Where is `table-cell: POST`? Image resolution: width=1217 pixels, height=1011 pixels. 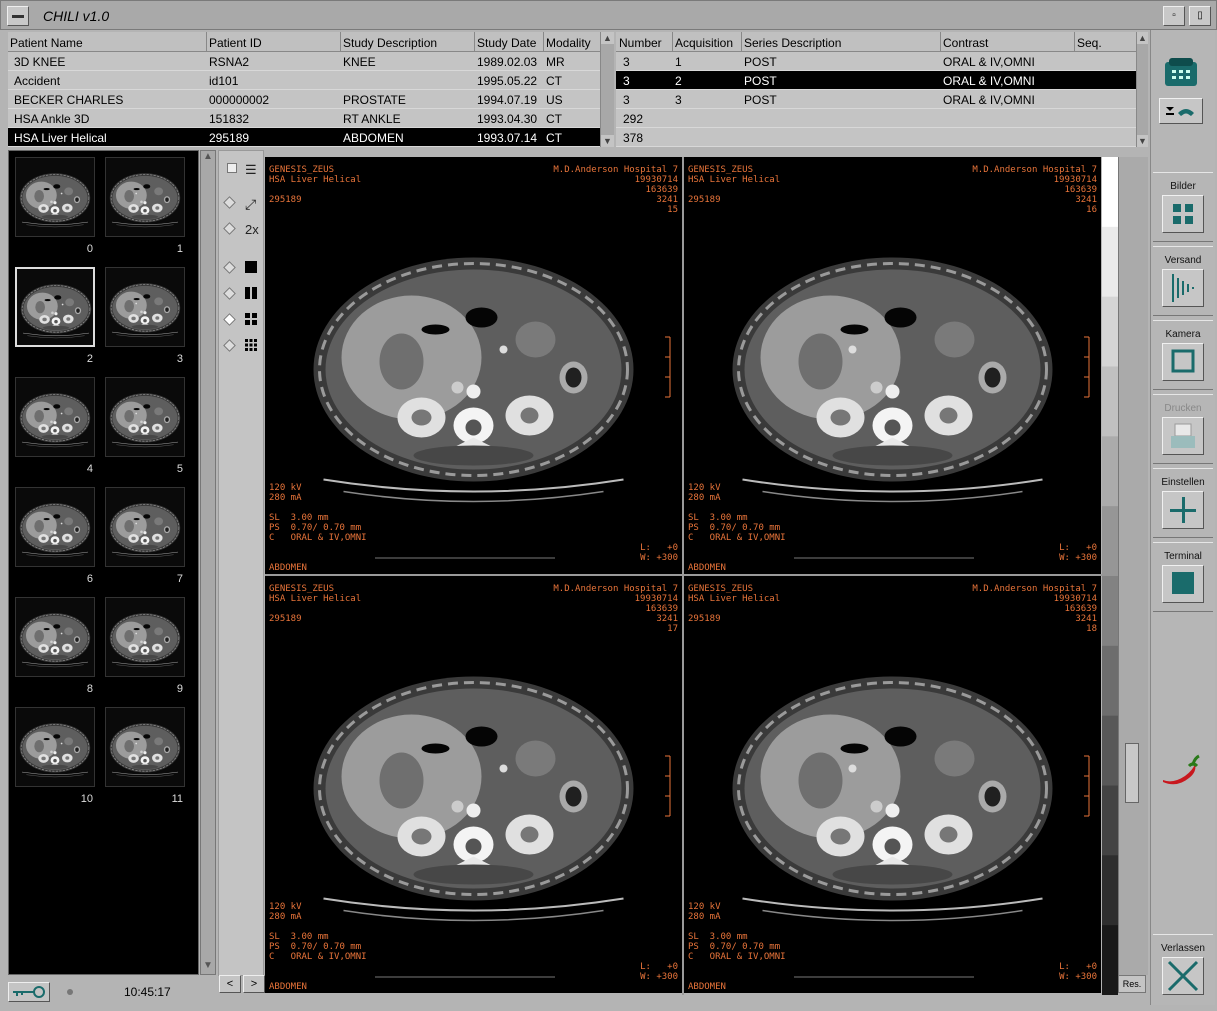 table-cell: POST is located at coordinates (760, 62).